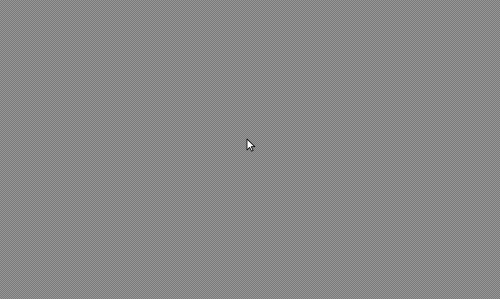  Describe the element at coordinates (251, 145) in the screenshot. I see `arrow-pointer-icon` at that location.